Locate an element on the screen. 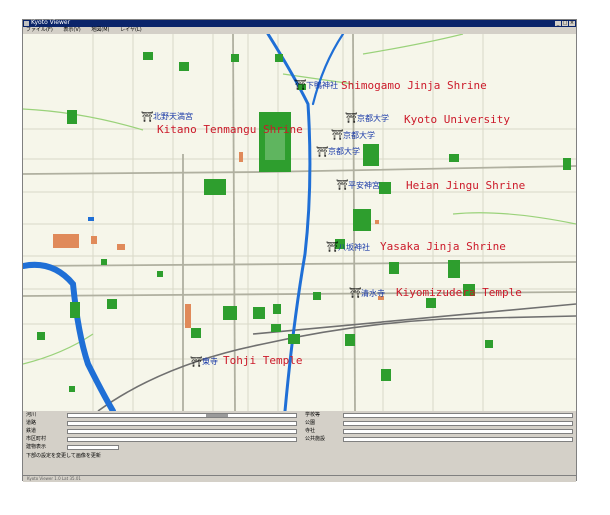 This screenshot has width=610, height=515. landmark-label-ja: 北野天満宮 is located at coordinates (173, 116).